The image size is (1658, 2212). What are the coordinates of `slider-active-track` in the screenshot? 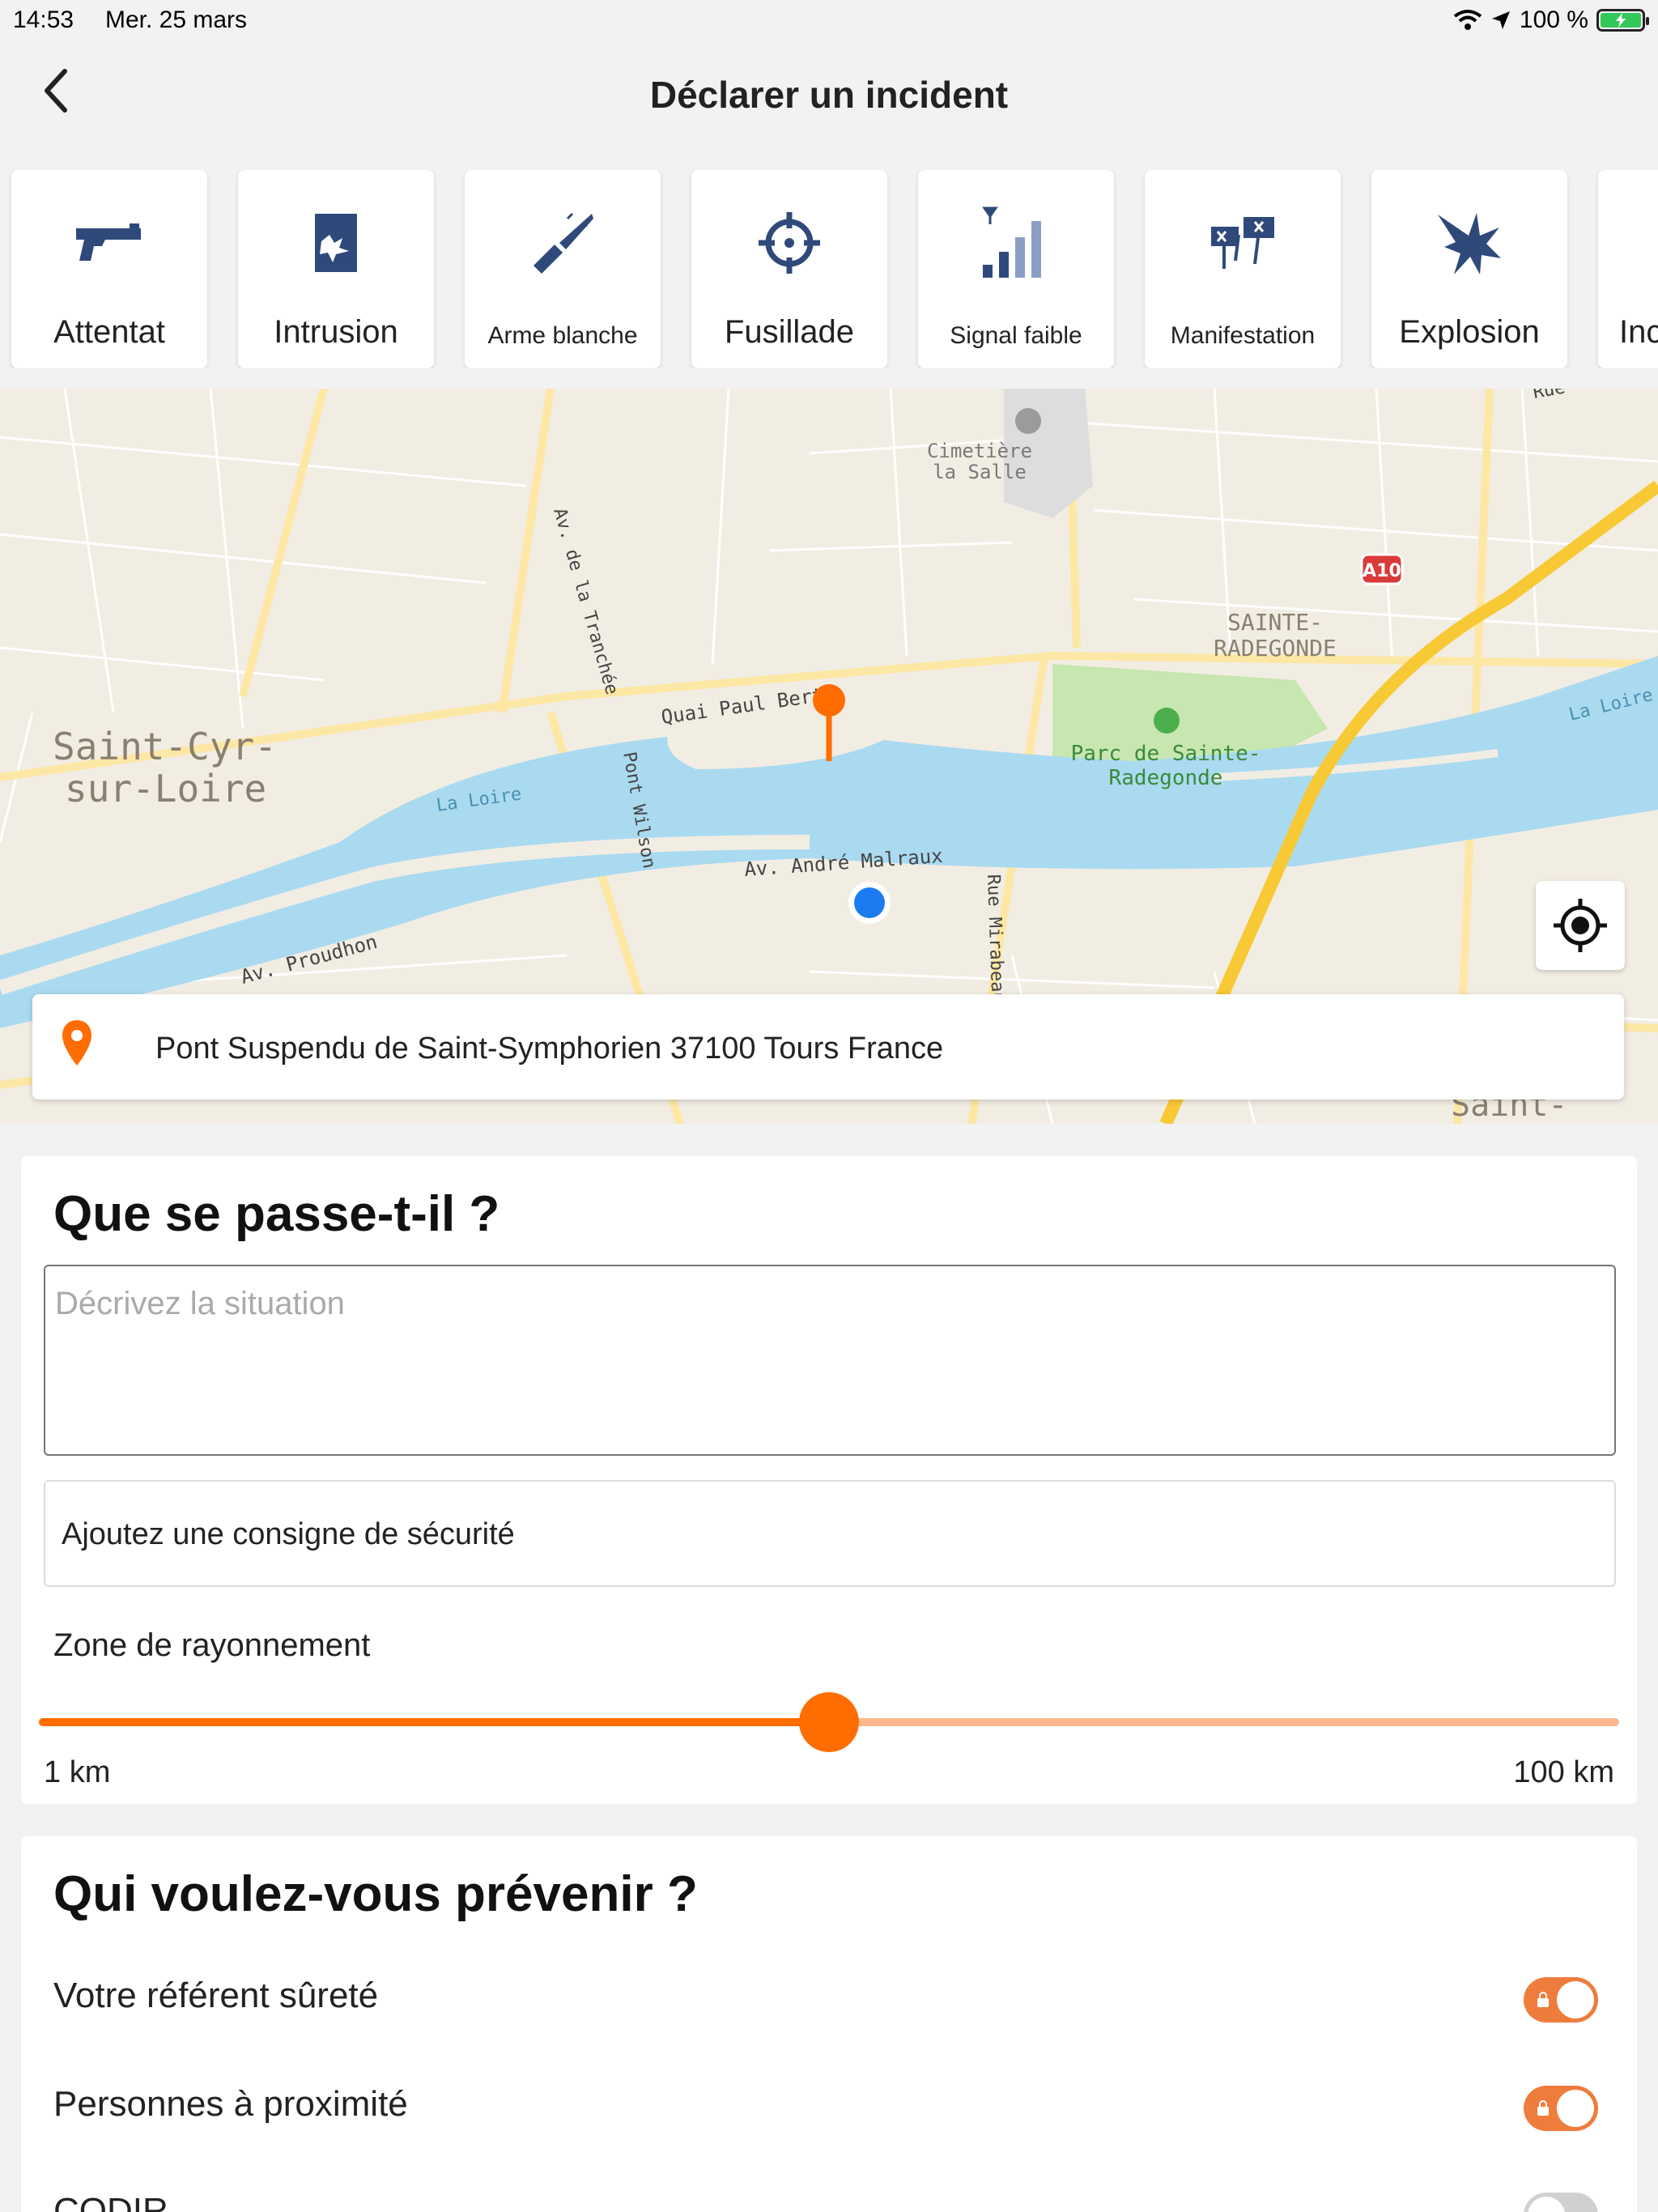 It's located at (434, 1722).